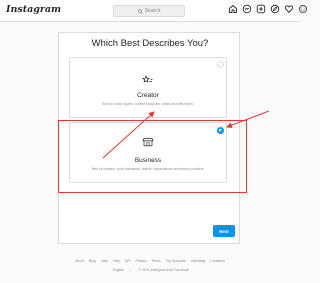  Describe the element at coordinates (176, 261) in the screenshot. I see `footer-link-top-accounts: Top Accounts` at that location.